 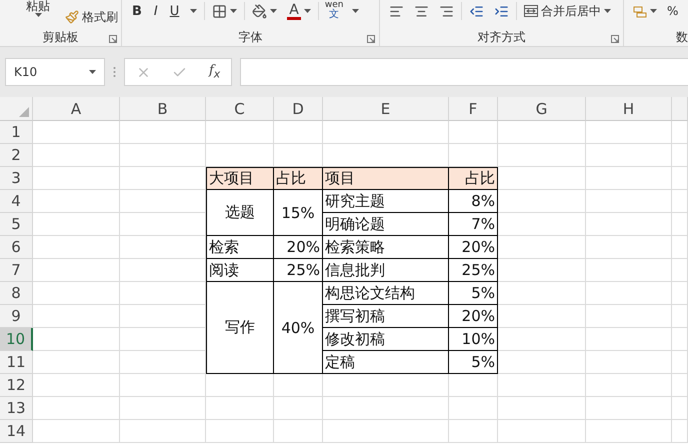 I want to click on row-header: 9, so click(x=16, y=316).